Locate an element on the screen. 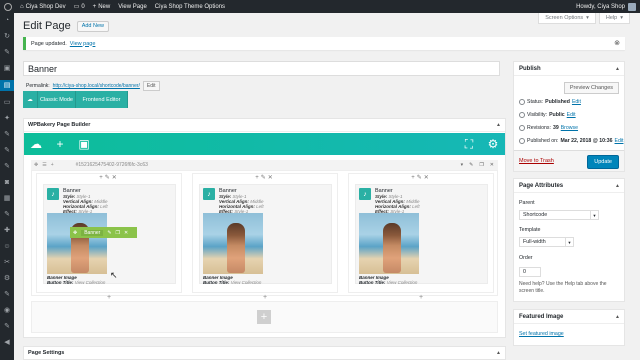 The image size is (640, 360). add-row-area: + is located at coordinates (264, 317).